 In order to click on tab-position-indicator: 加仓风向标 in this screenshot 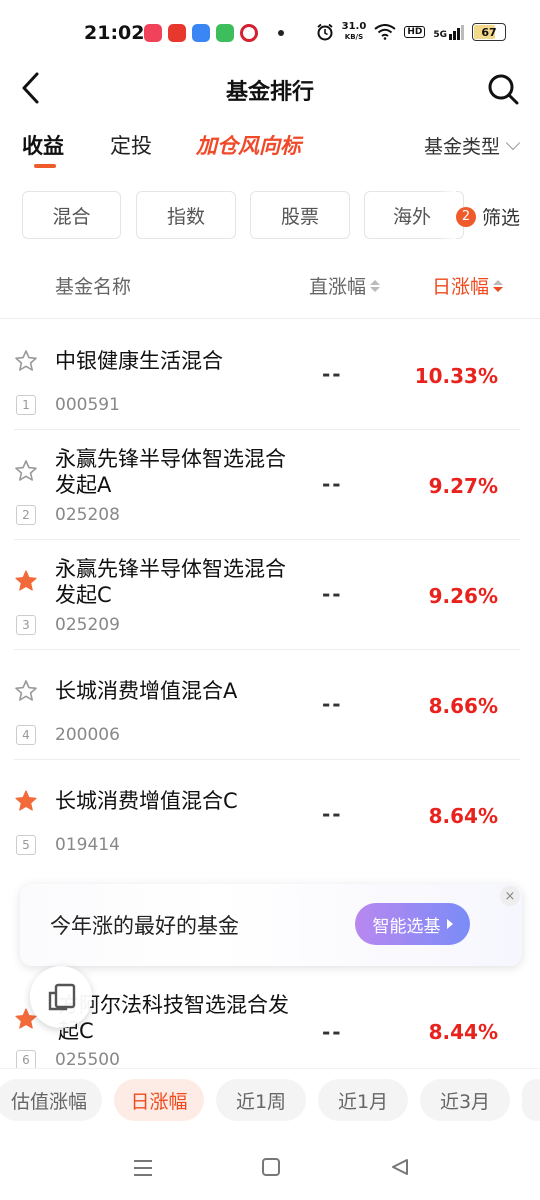, I will do `click(248, 145)`.